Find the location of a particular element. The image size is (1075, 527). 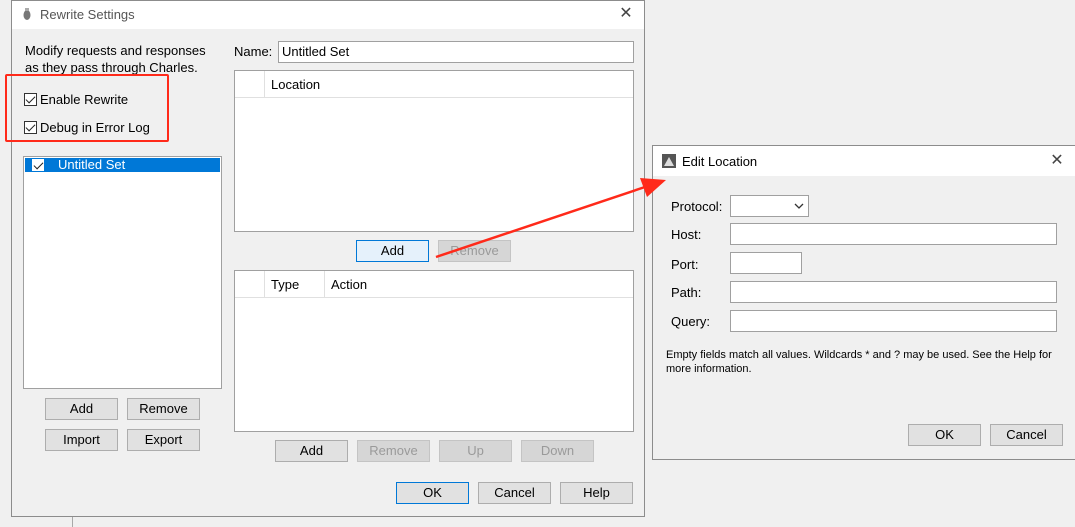

highlight-annotation-box is located at coordinates (87, 108).